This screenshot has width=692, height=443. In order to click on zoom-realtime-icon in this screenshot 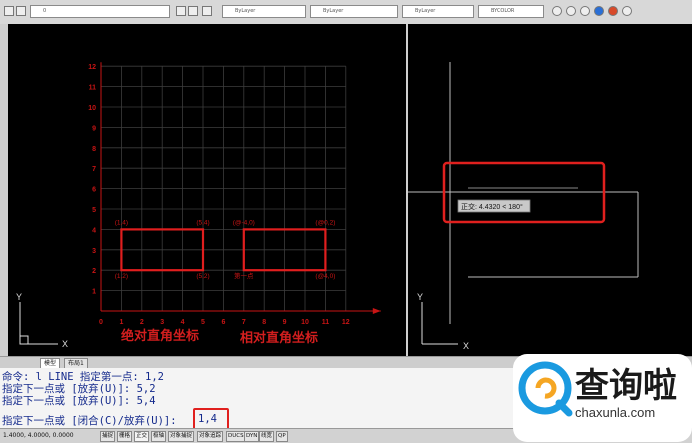, I will do `click(557, 11)`.